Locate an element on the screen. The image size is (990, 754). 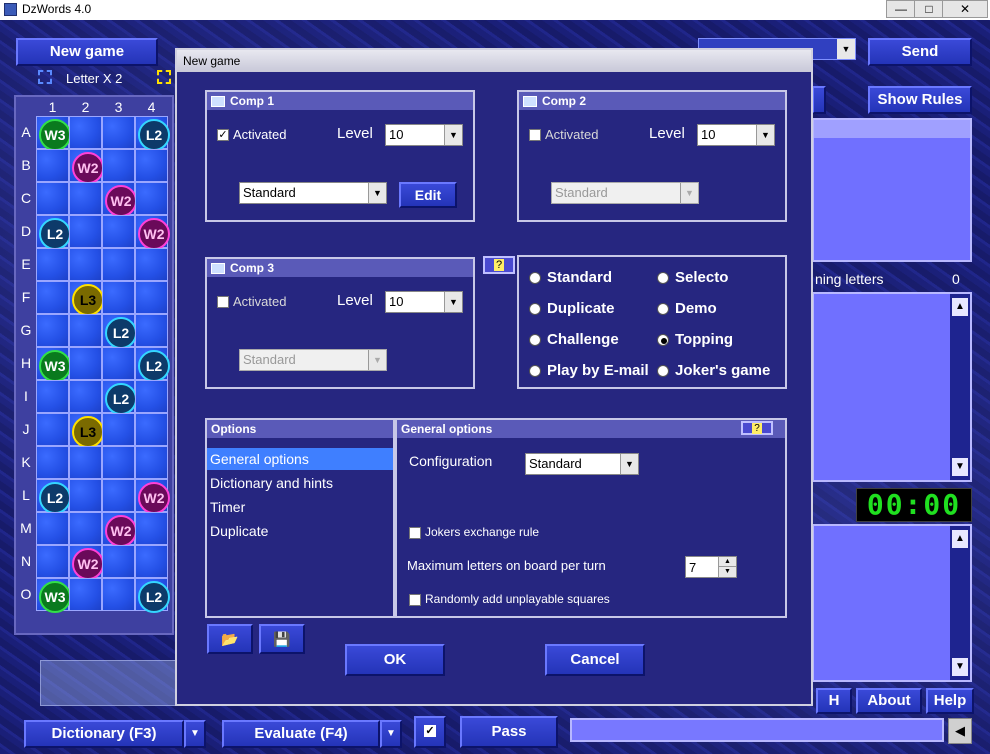
options-list-item: Timer is located at coordinates (300, 507).